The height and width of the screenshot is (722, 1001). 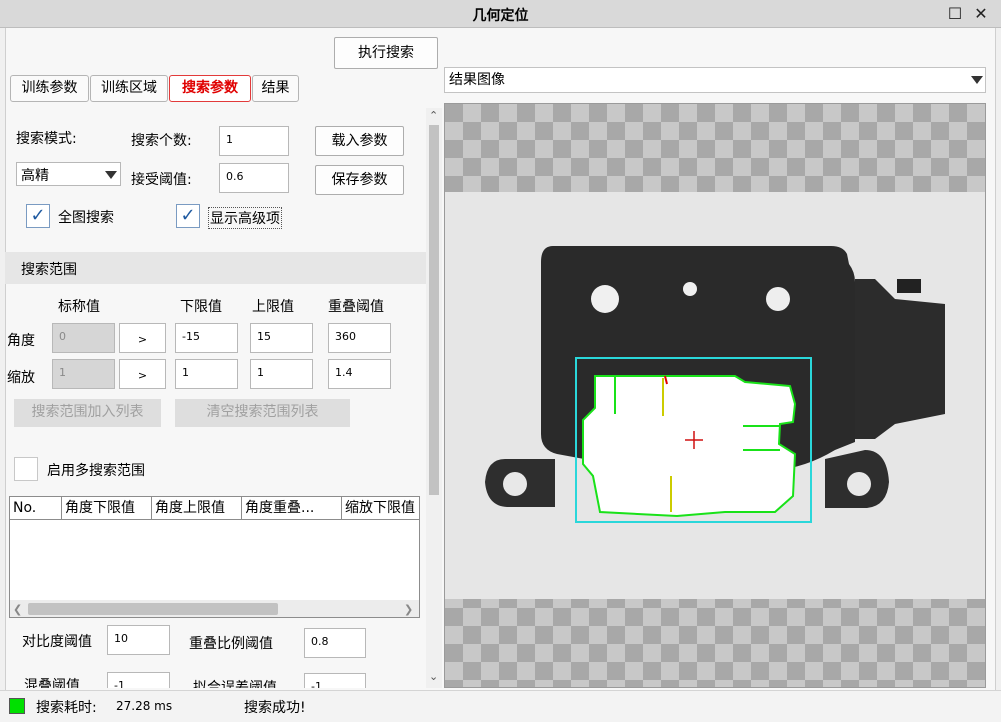 What do you see at coordinates (281, 338) in the screenshot?
I see `angle-upper-input: 15` at bounding box center [281, 338].